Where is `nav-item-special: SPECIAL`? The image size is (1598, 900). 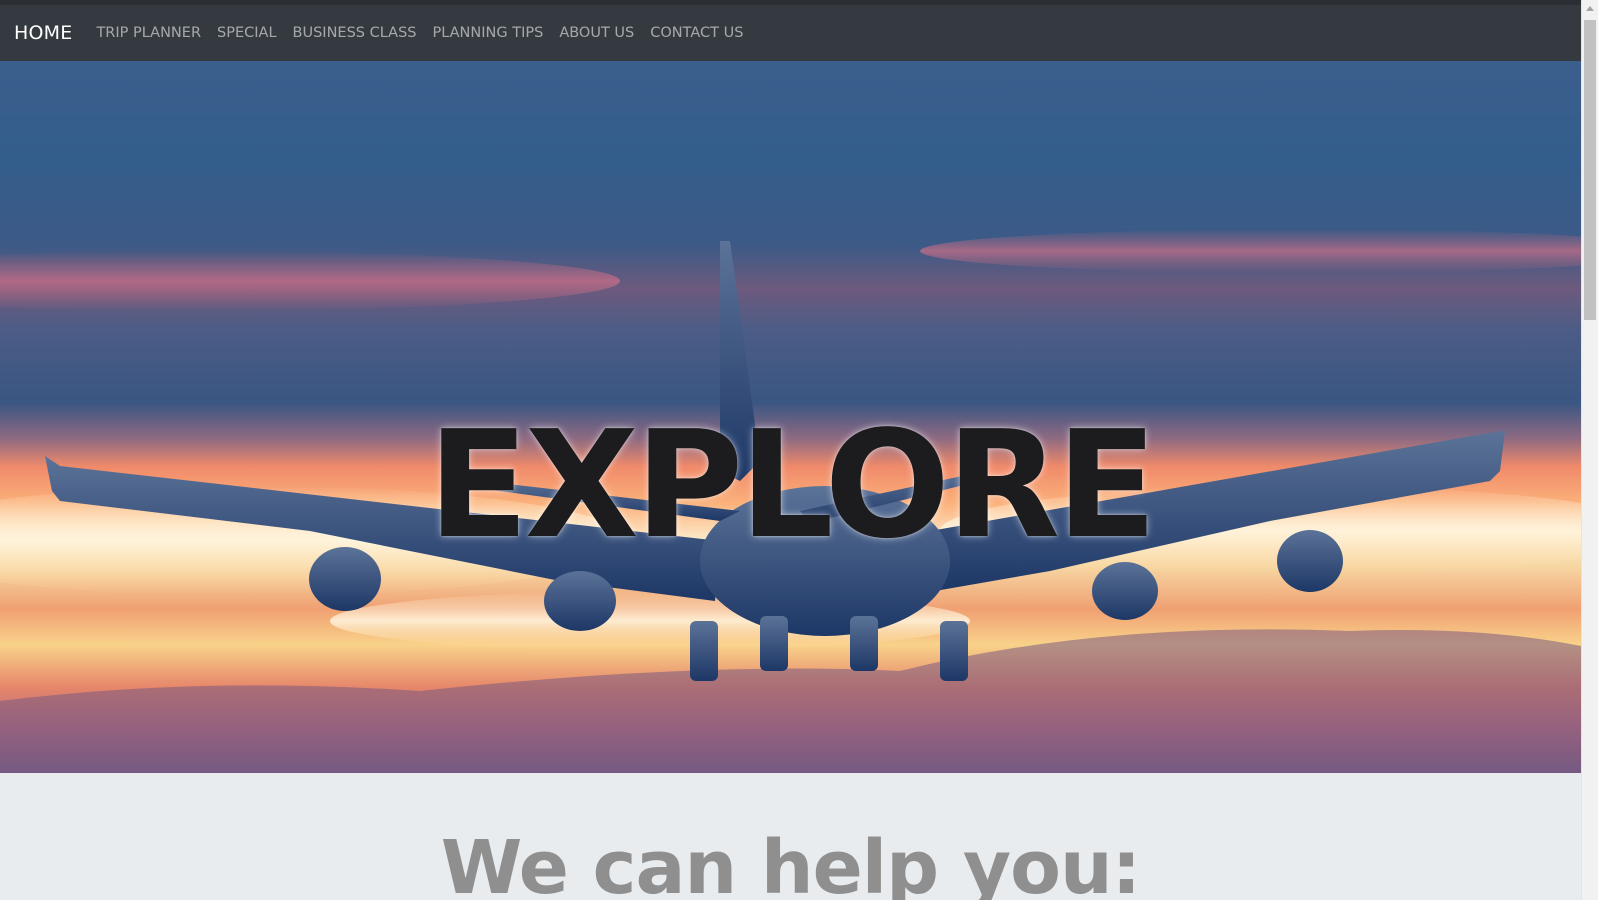 nav-item-special: SPECIAL is located at coordinates (247, 33).